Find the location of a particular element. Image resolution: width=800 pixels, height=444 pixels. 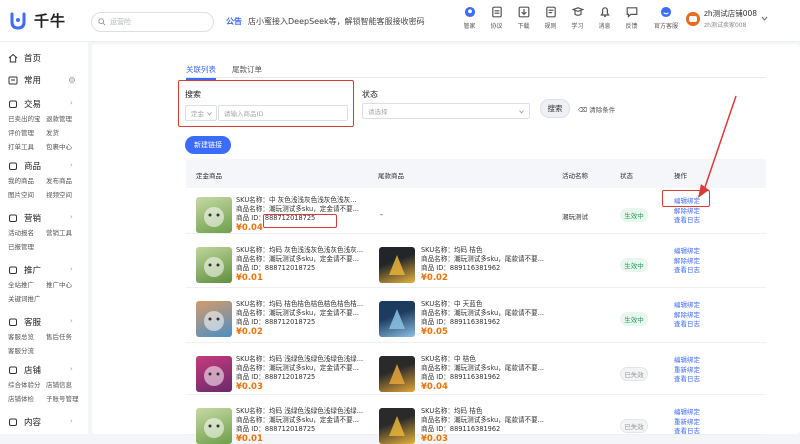

sidebar-item-common: 常用 is located at coordinates (24, 80).